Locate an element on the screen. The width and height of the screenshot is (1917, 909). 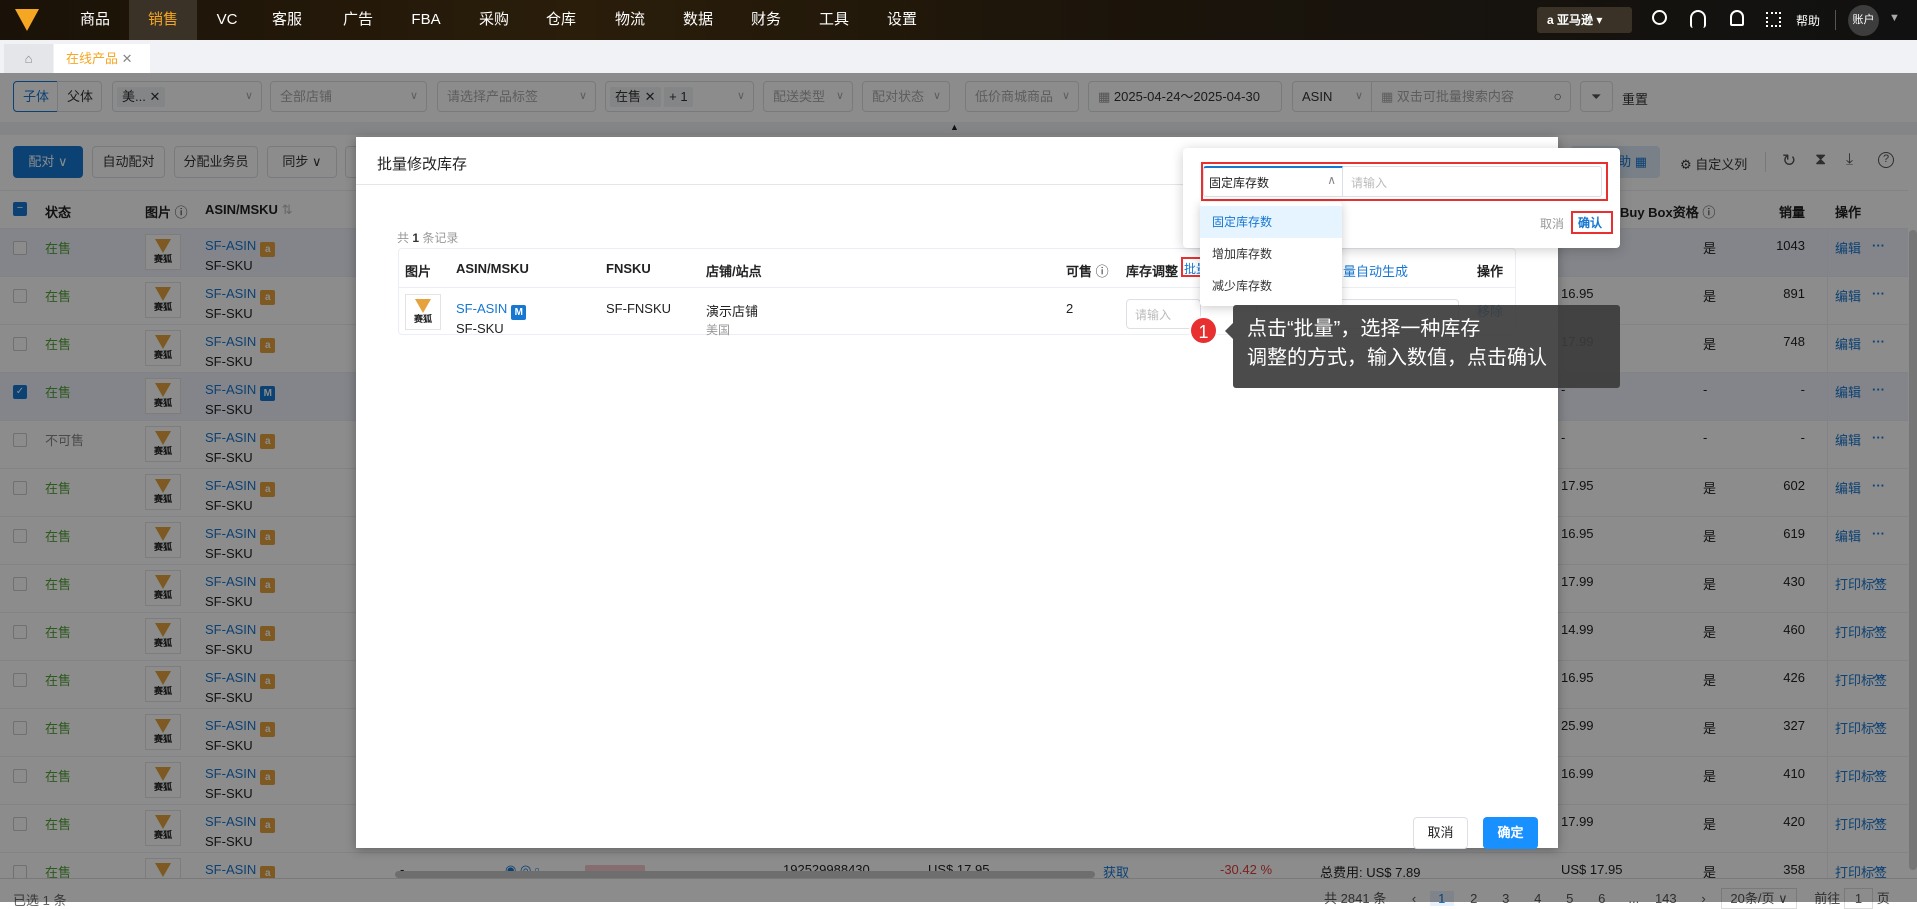
nav-item: VC is located at coordinates (227, 20).